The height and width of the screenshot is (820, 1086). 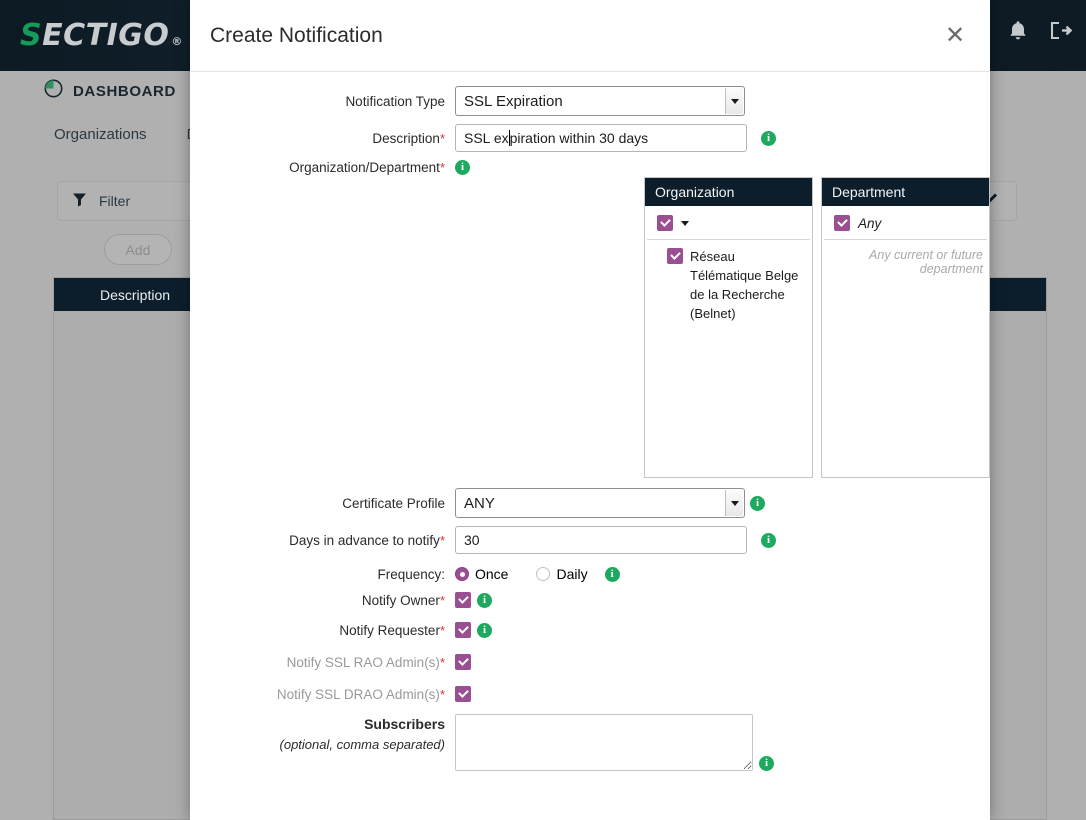 What do you see at coordinates (590, 574) in the screenshot?
I see `row-frequency: Frequency: Once Daily i` at bounding box center [590, 574].